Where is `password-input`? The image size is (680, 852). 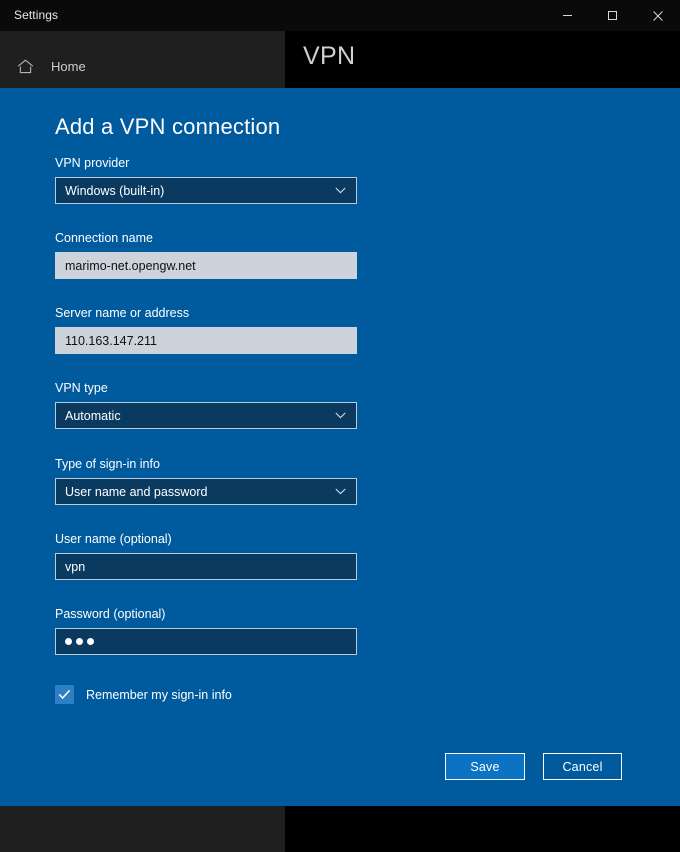
password-input is located at coordinates (206, 641).